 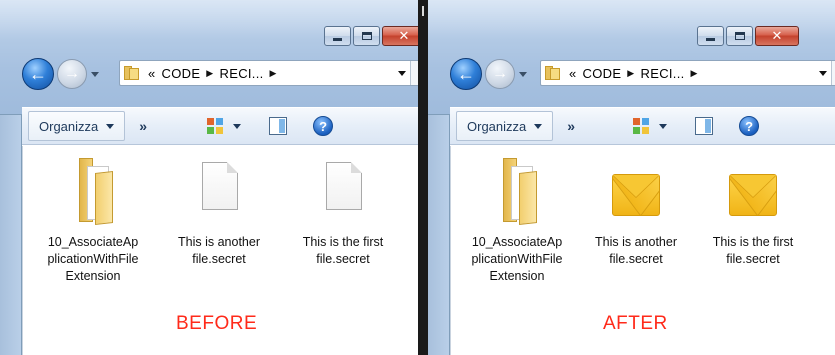 I want to click on before-caption: BEFORE, so click(x=217, y=323).